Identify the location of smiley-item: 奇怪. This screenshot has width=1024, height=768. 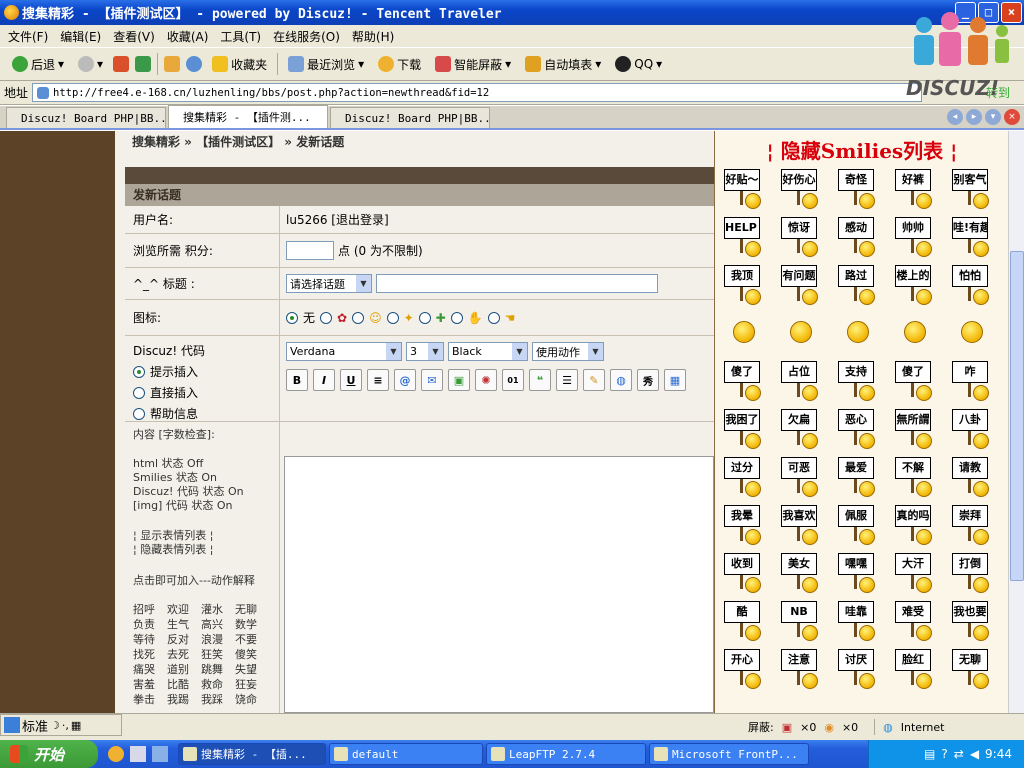
(863, 188).